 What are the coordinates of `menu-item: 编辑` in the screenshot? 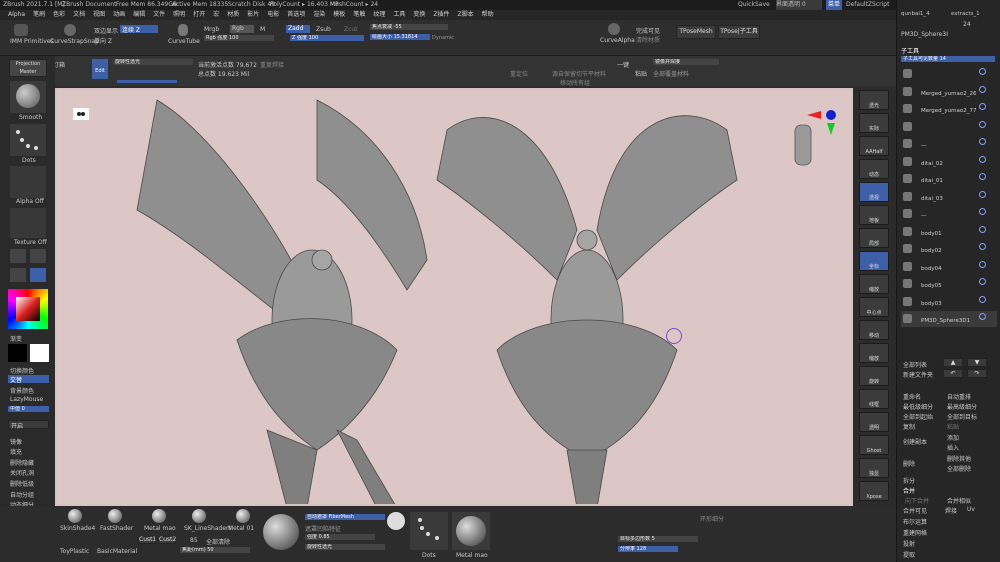 It's located at (139, 14).